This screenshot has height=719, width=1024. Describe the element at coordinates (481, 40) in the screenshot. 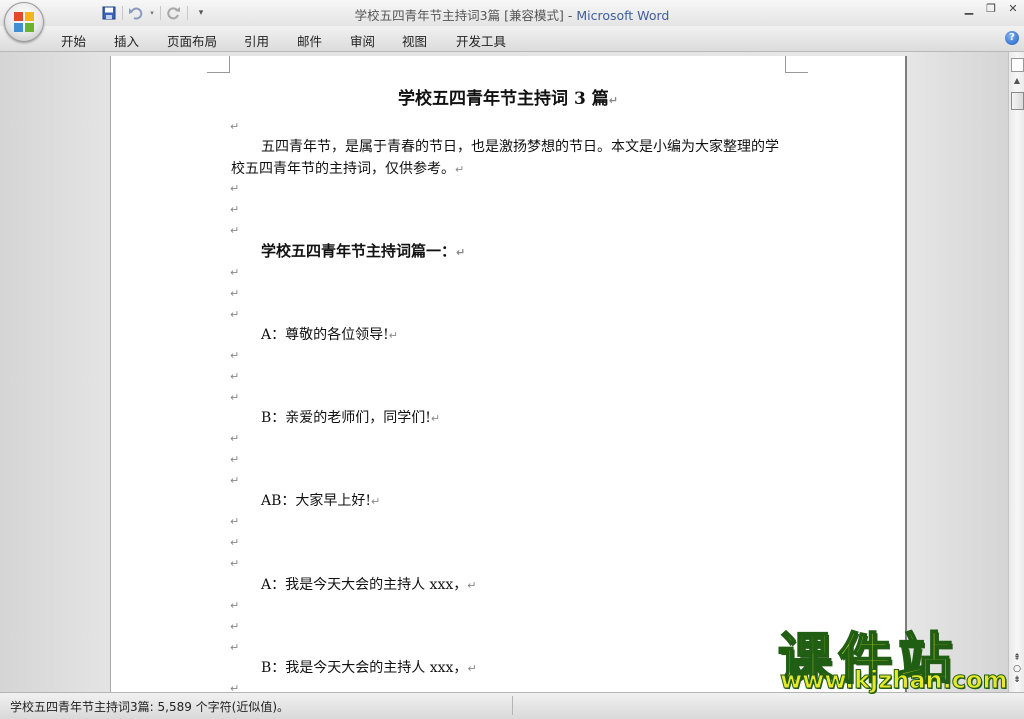

I see `tab-developer: 开发工具` at that location.